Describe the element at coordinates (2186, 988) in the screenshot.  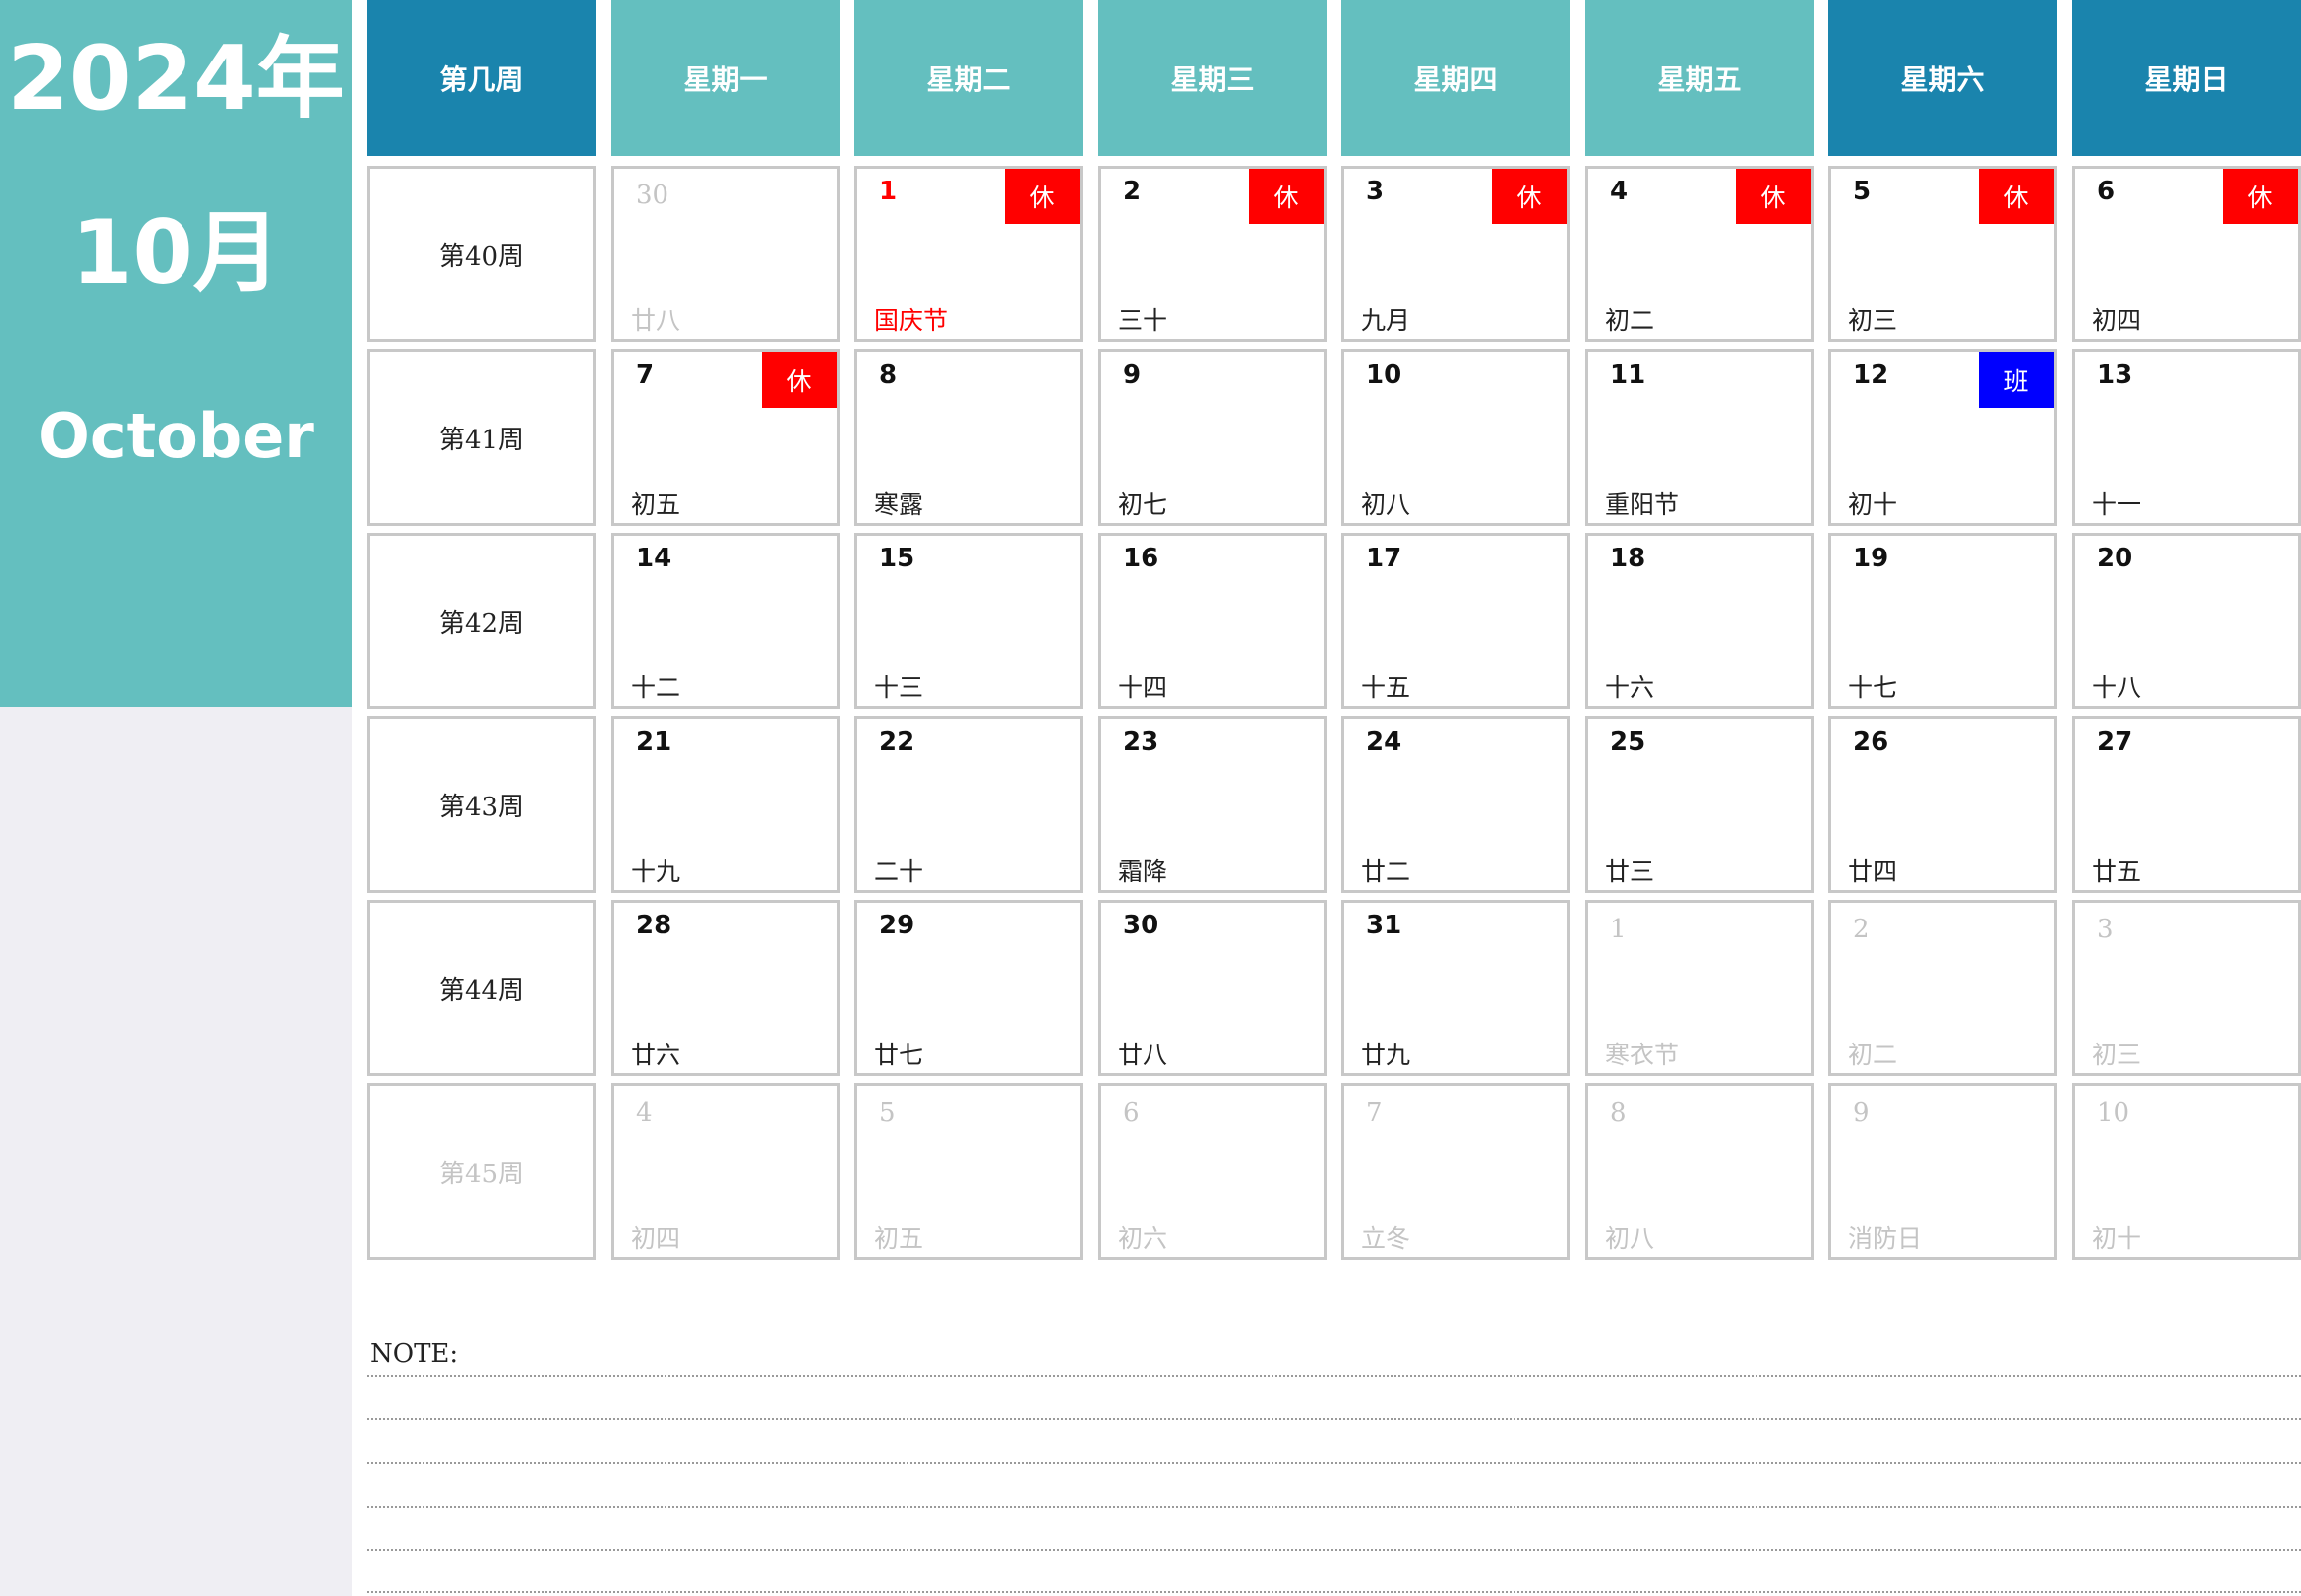
I see `day-cell: 3 初三` at that location.